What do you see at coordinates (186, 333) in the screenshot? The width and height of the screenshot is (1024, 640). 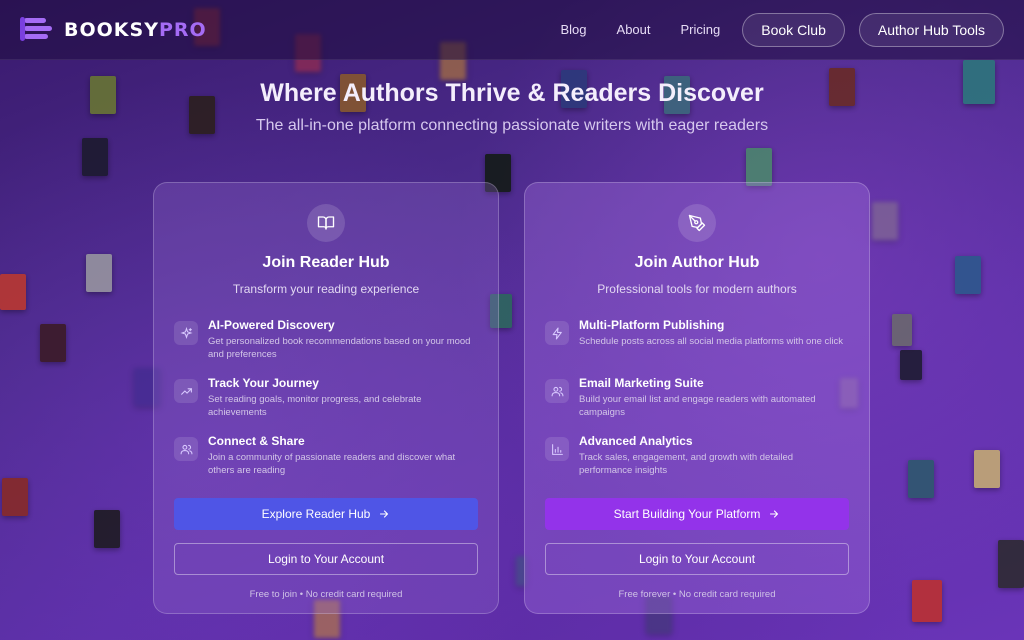 I see `sparkles-icon` at bounding box center [186, 333].